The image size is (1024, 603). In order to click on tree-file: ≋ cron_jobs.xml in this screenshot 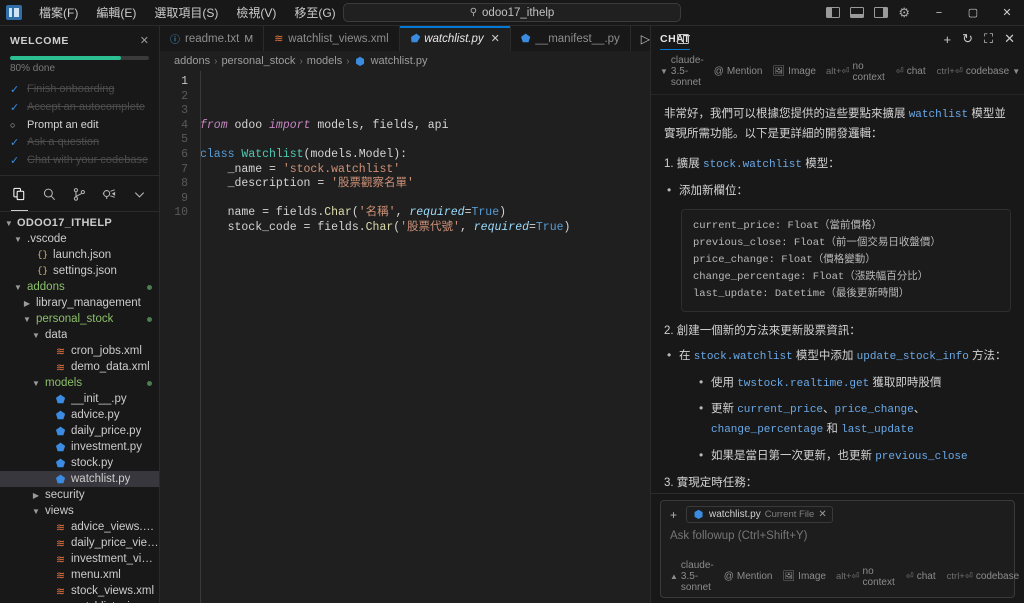, I will do `click(79, 351)`.